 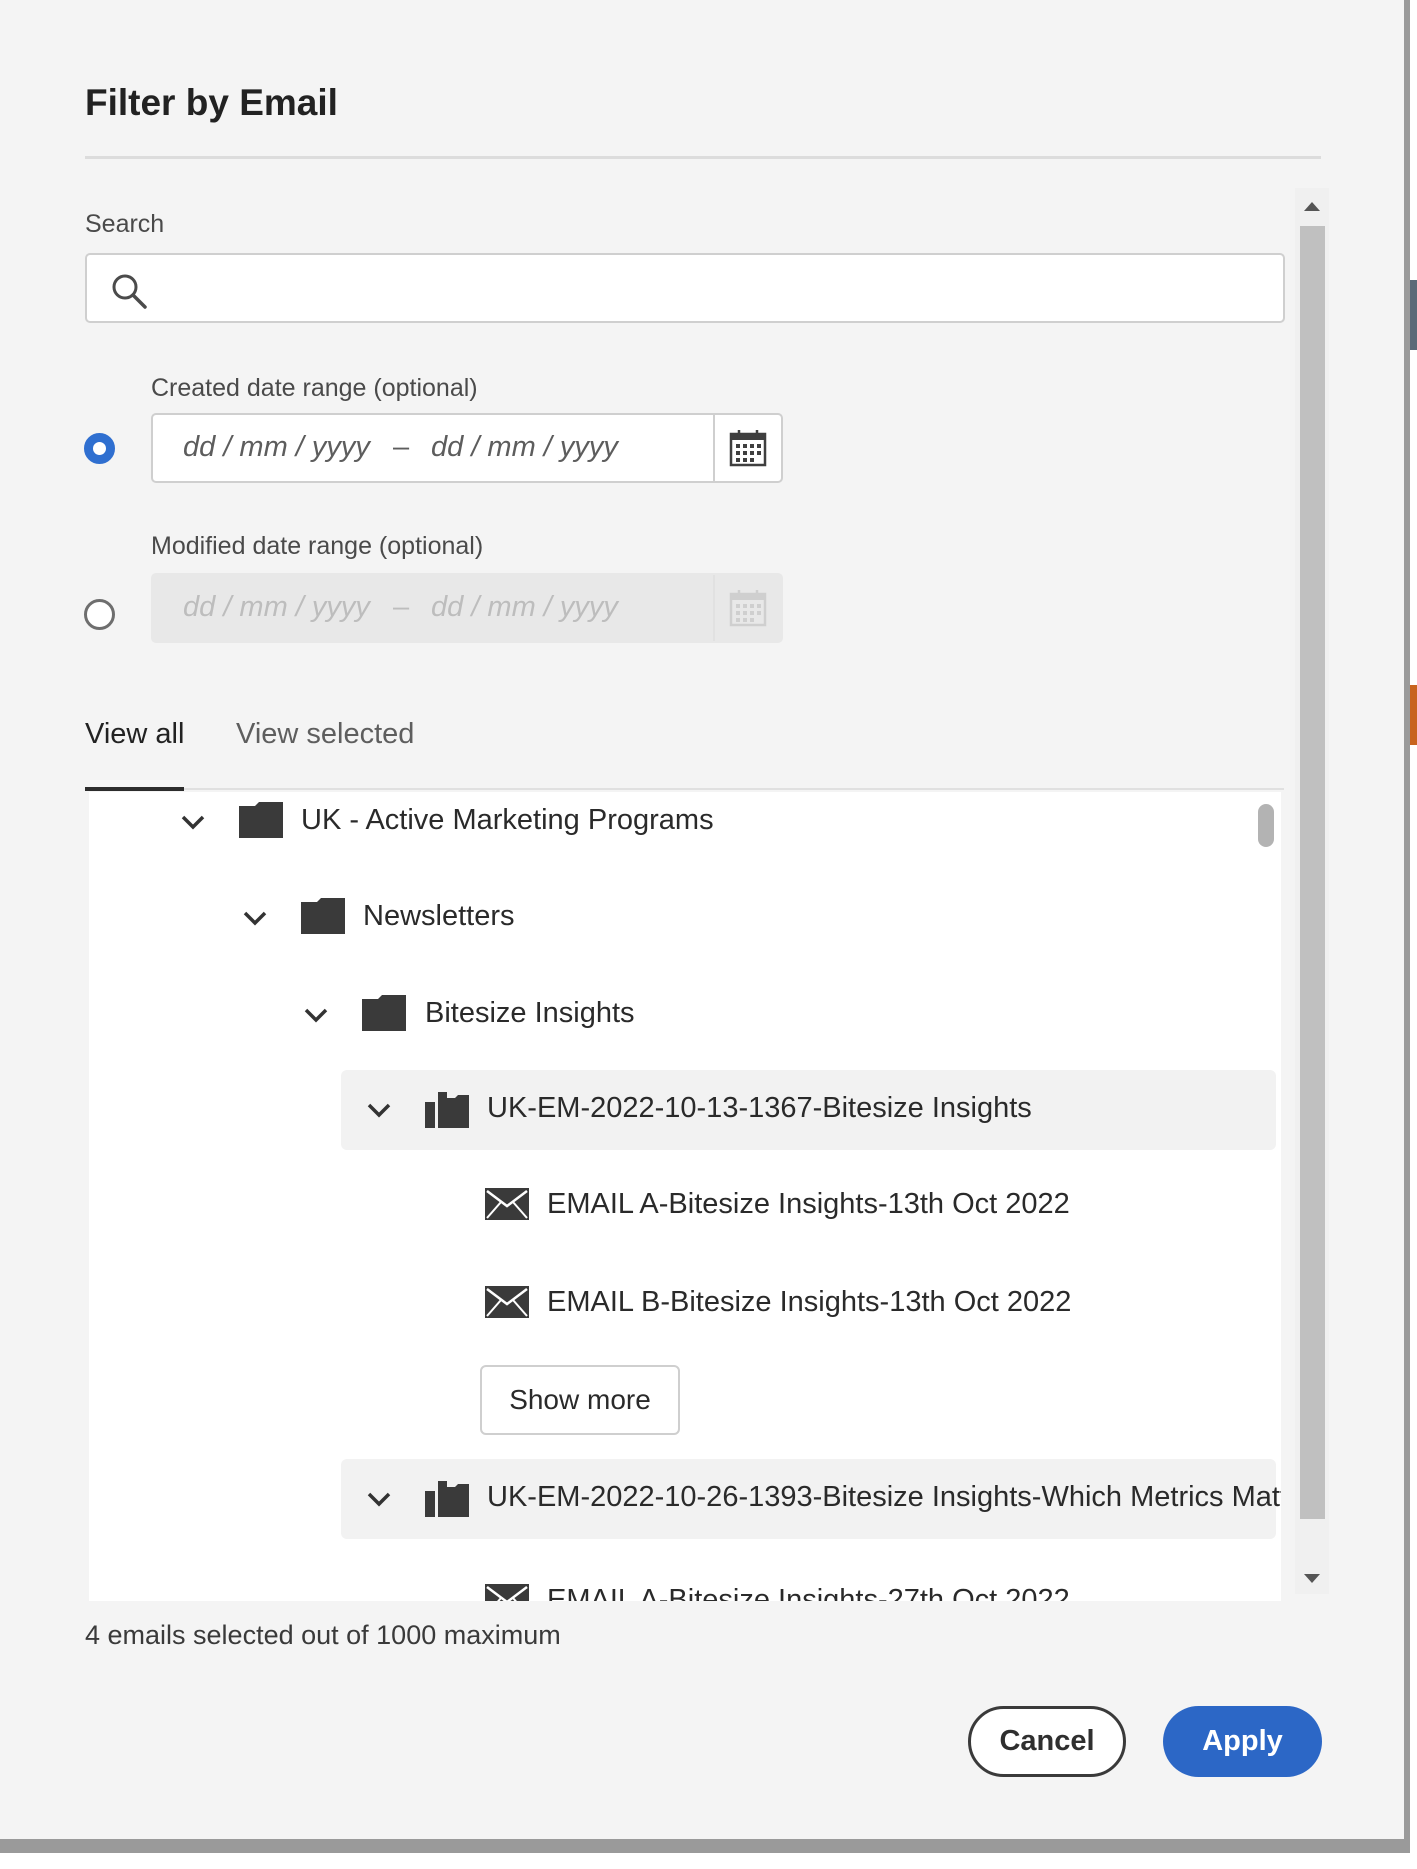 I want to click on tree-item-label: Newsletters, so click(x=439, y=916).